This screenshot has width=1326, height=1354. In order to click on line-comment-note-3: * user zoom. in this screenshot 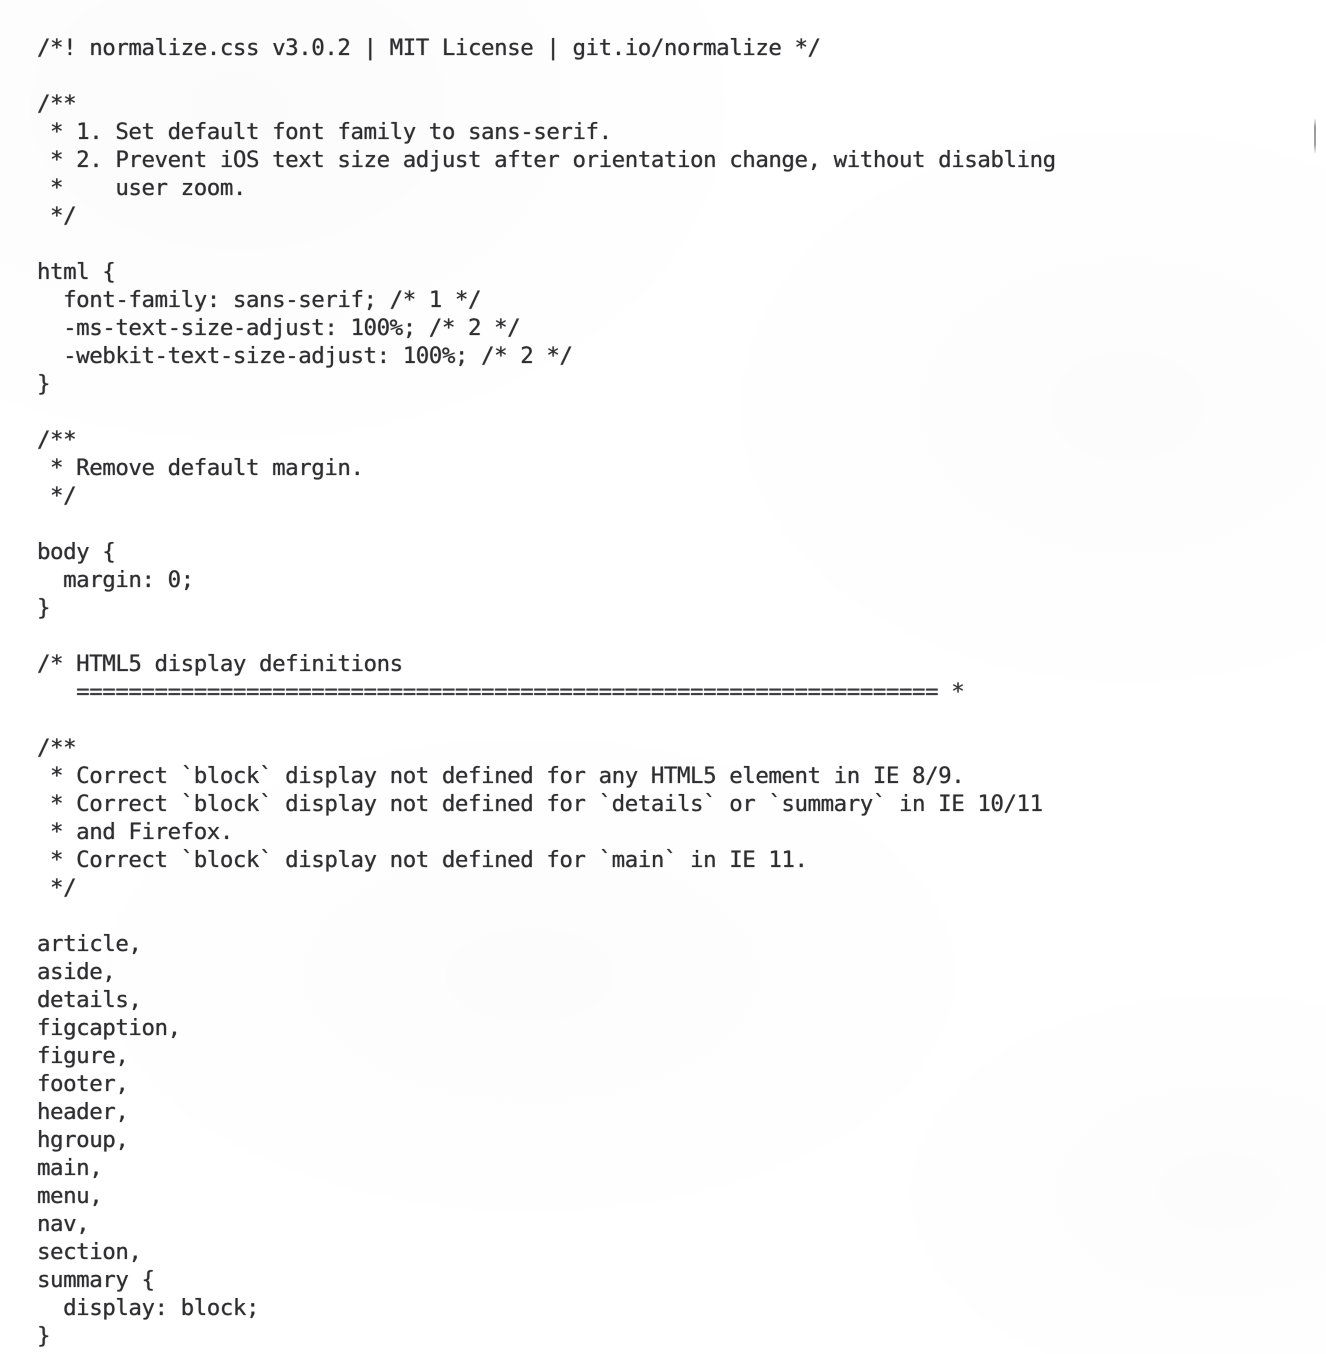, I will do `click(141, 188)`.